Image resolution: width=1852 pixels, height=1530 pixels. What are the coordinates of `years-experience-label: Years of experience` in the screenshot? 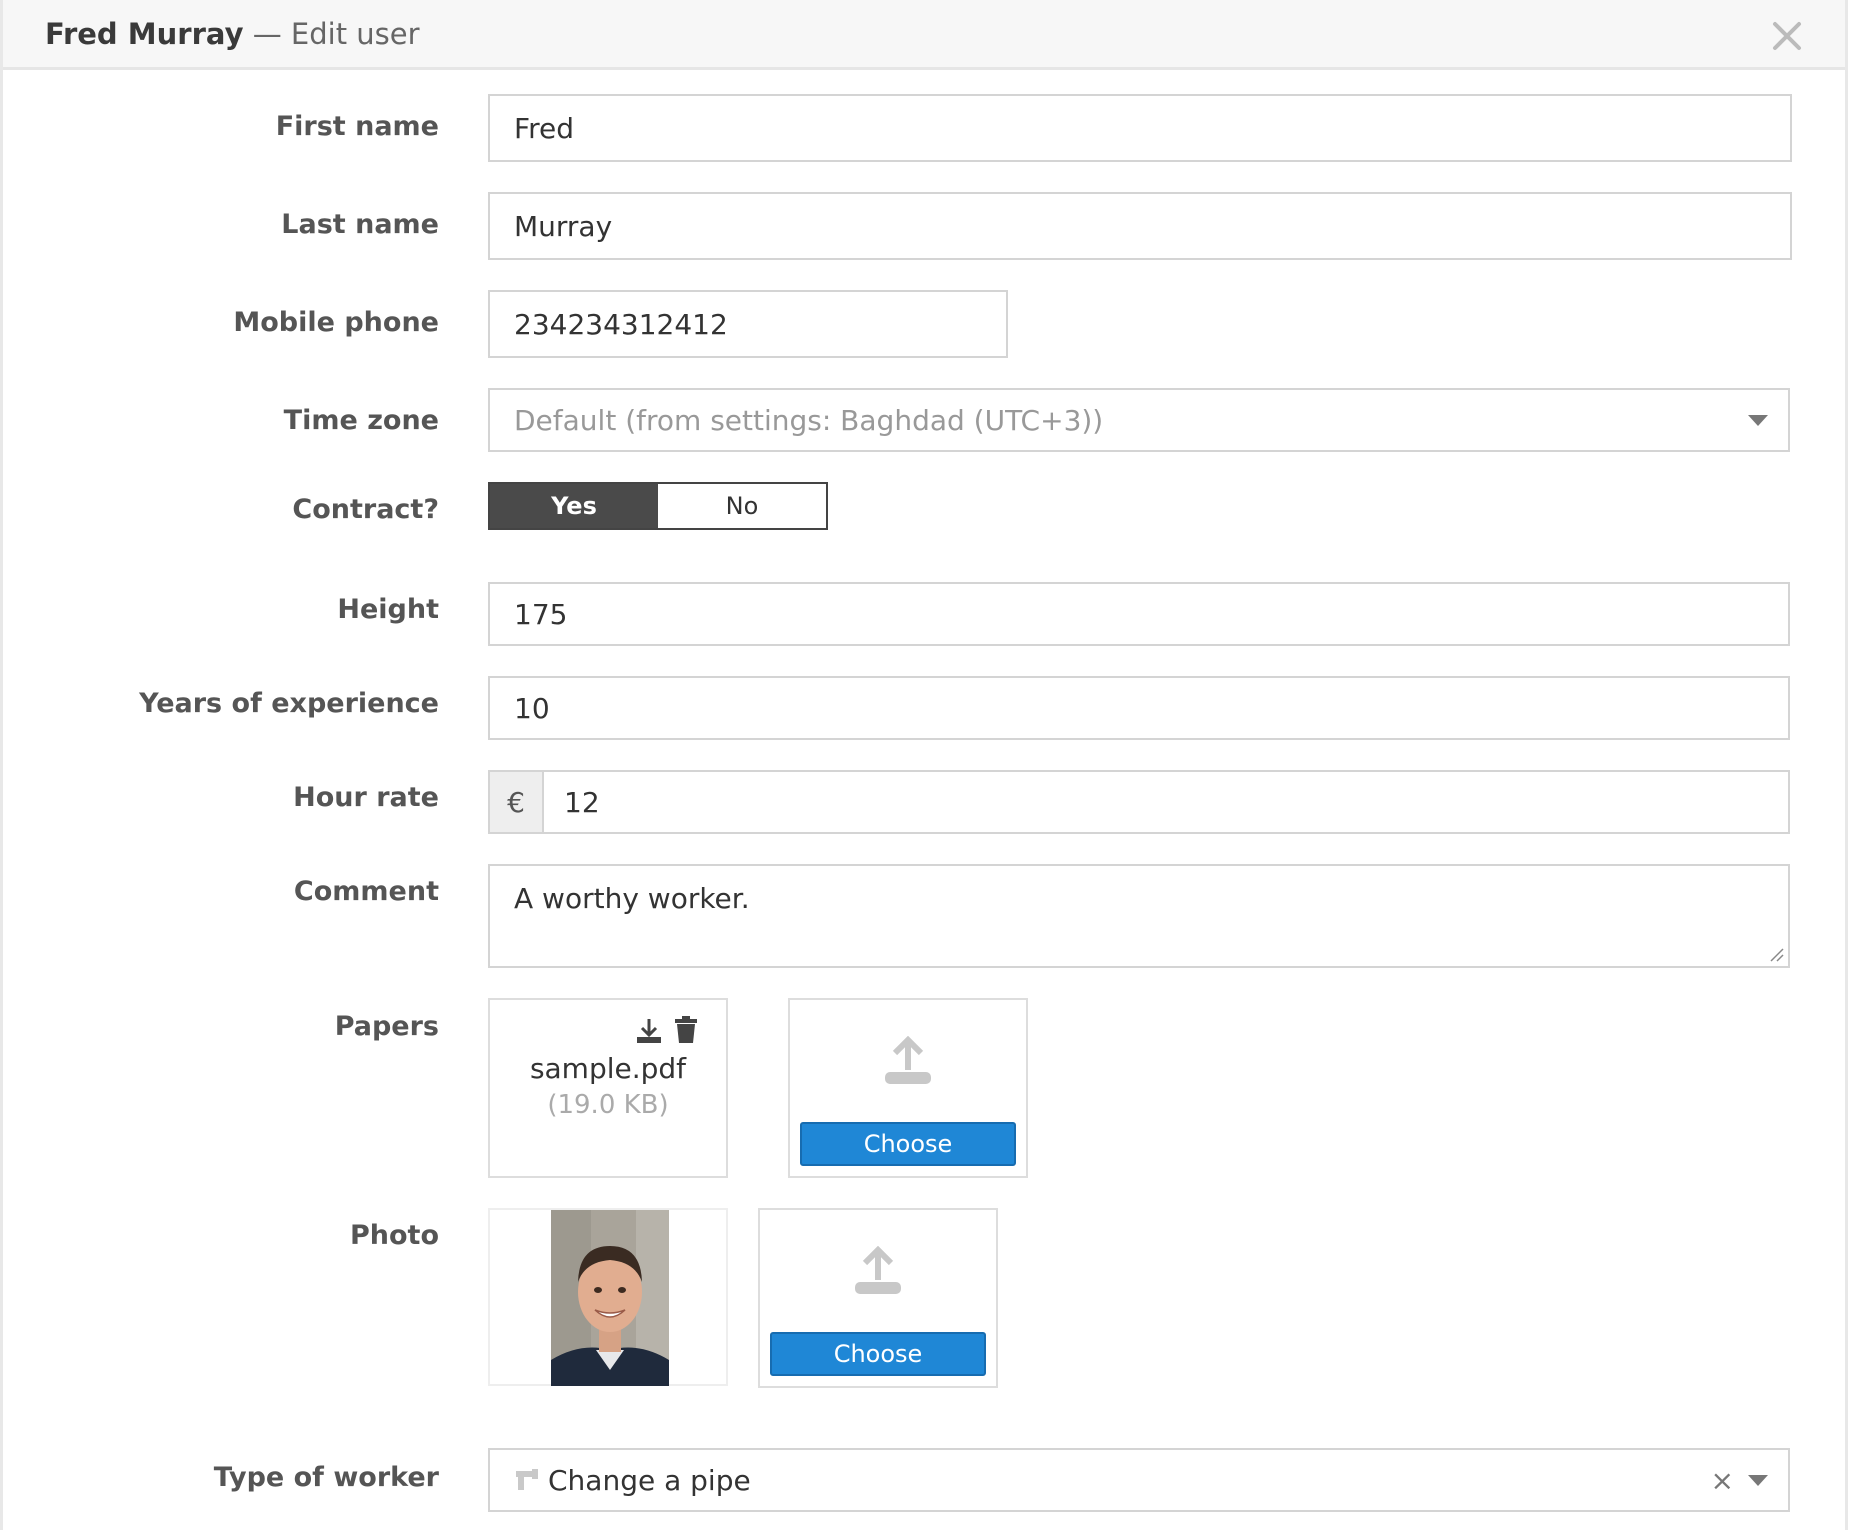 It's located at (289, 703).